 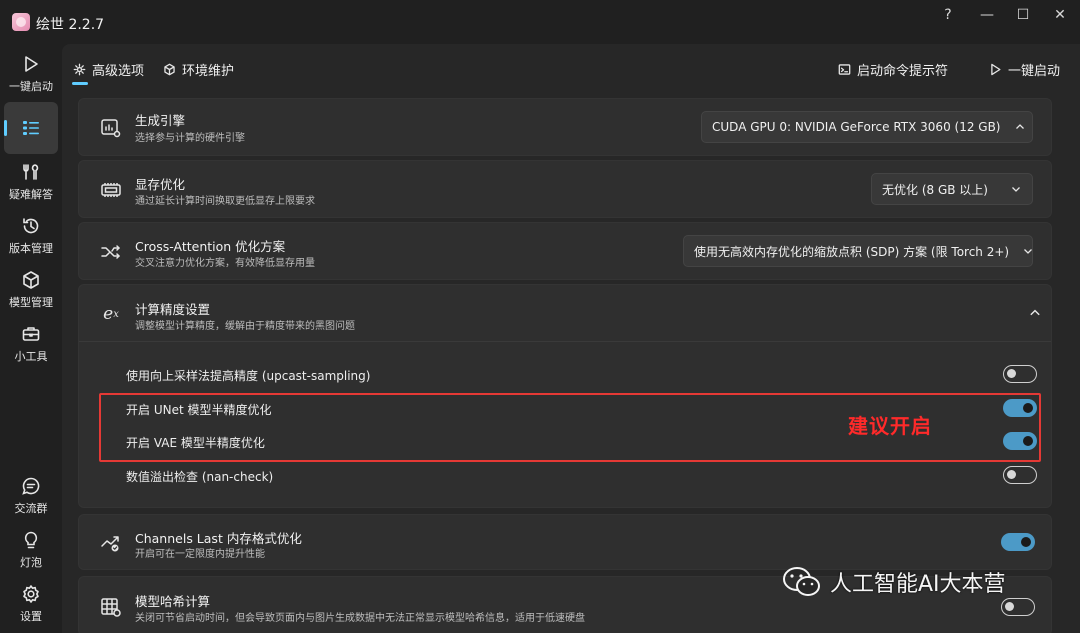 I want to click on shuffle-icon, so click(x=111, y=252).